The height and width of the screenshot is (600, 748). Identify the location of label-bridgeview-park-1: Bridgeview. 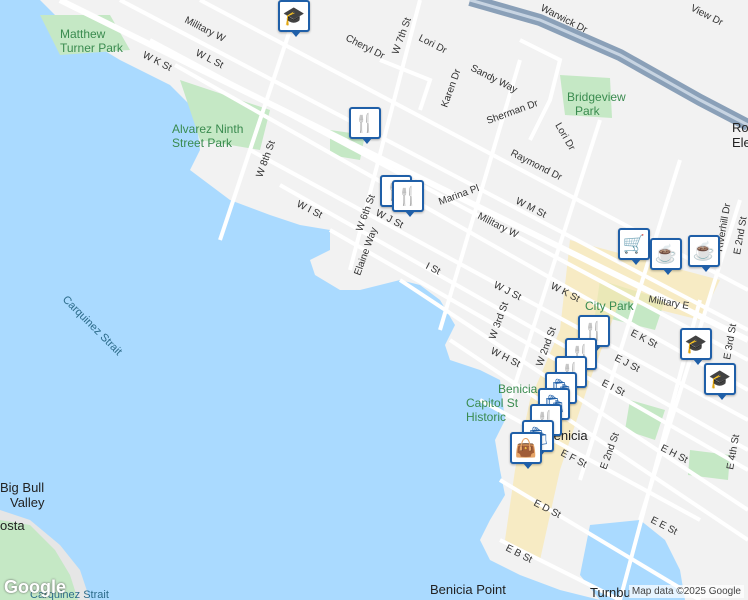
(596, 97).